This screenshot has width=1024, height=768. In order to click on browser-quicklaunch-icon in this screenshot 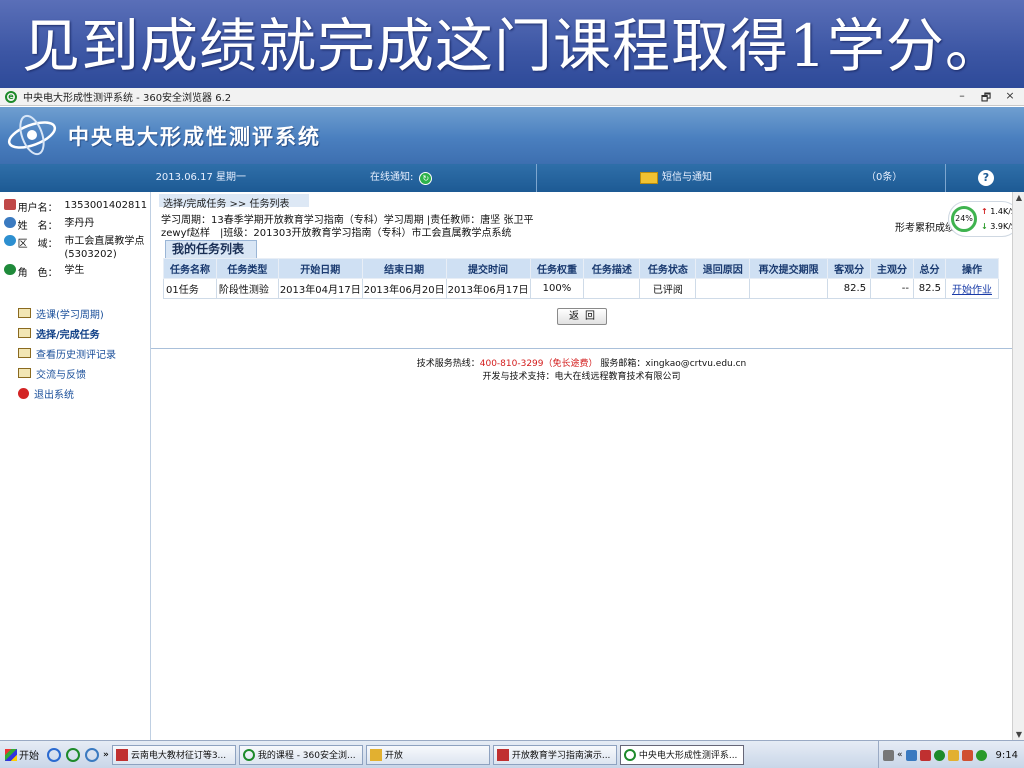, I will do `click(73, 754)`.